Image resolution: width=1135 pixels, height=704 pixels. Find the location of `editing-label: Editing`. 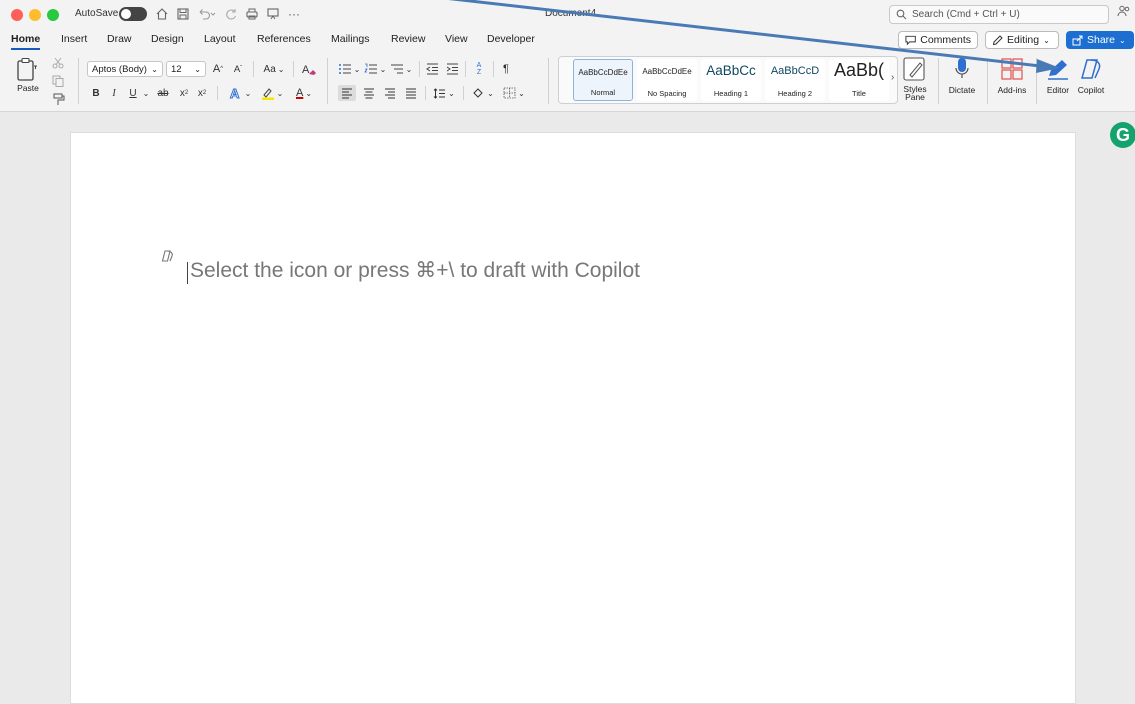

editing-label: Editing is located at coordinates (1023, 40).